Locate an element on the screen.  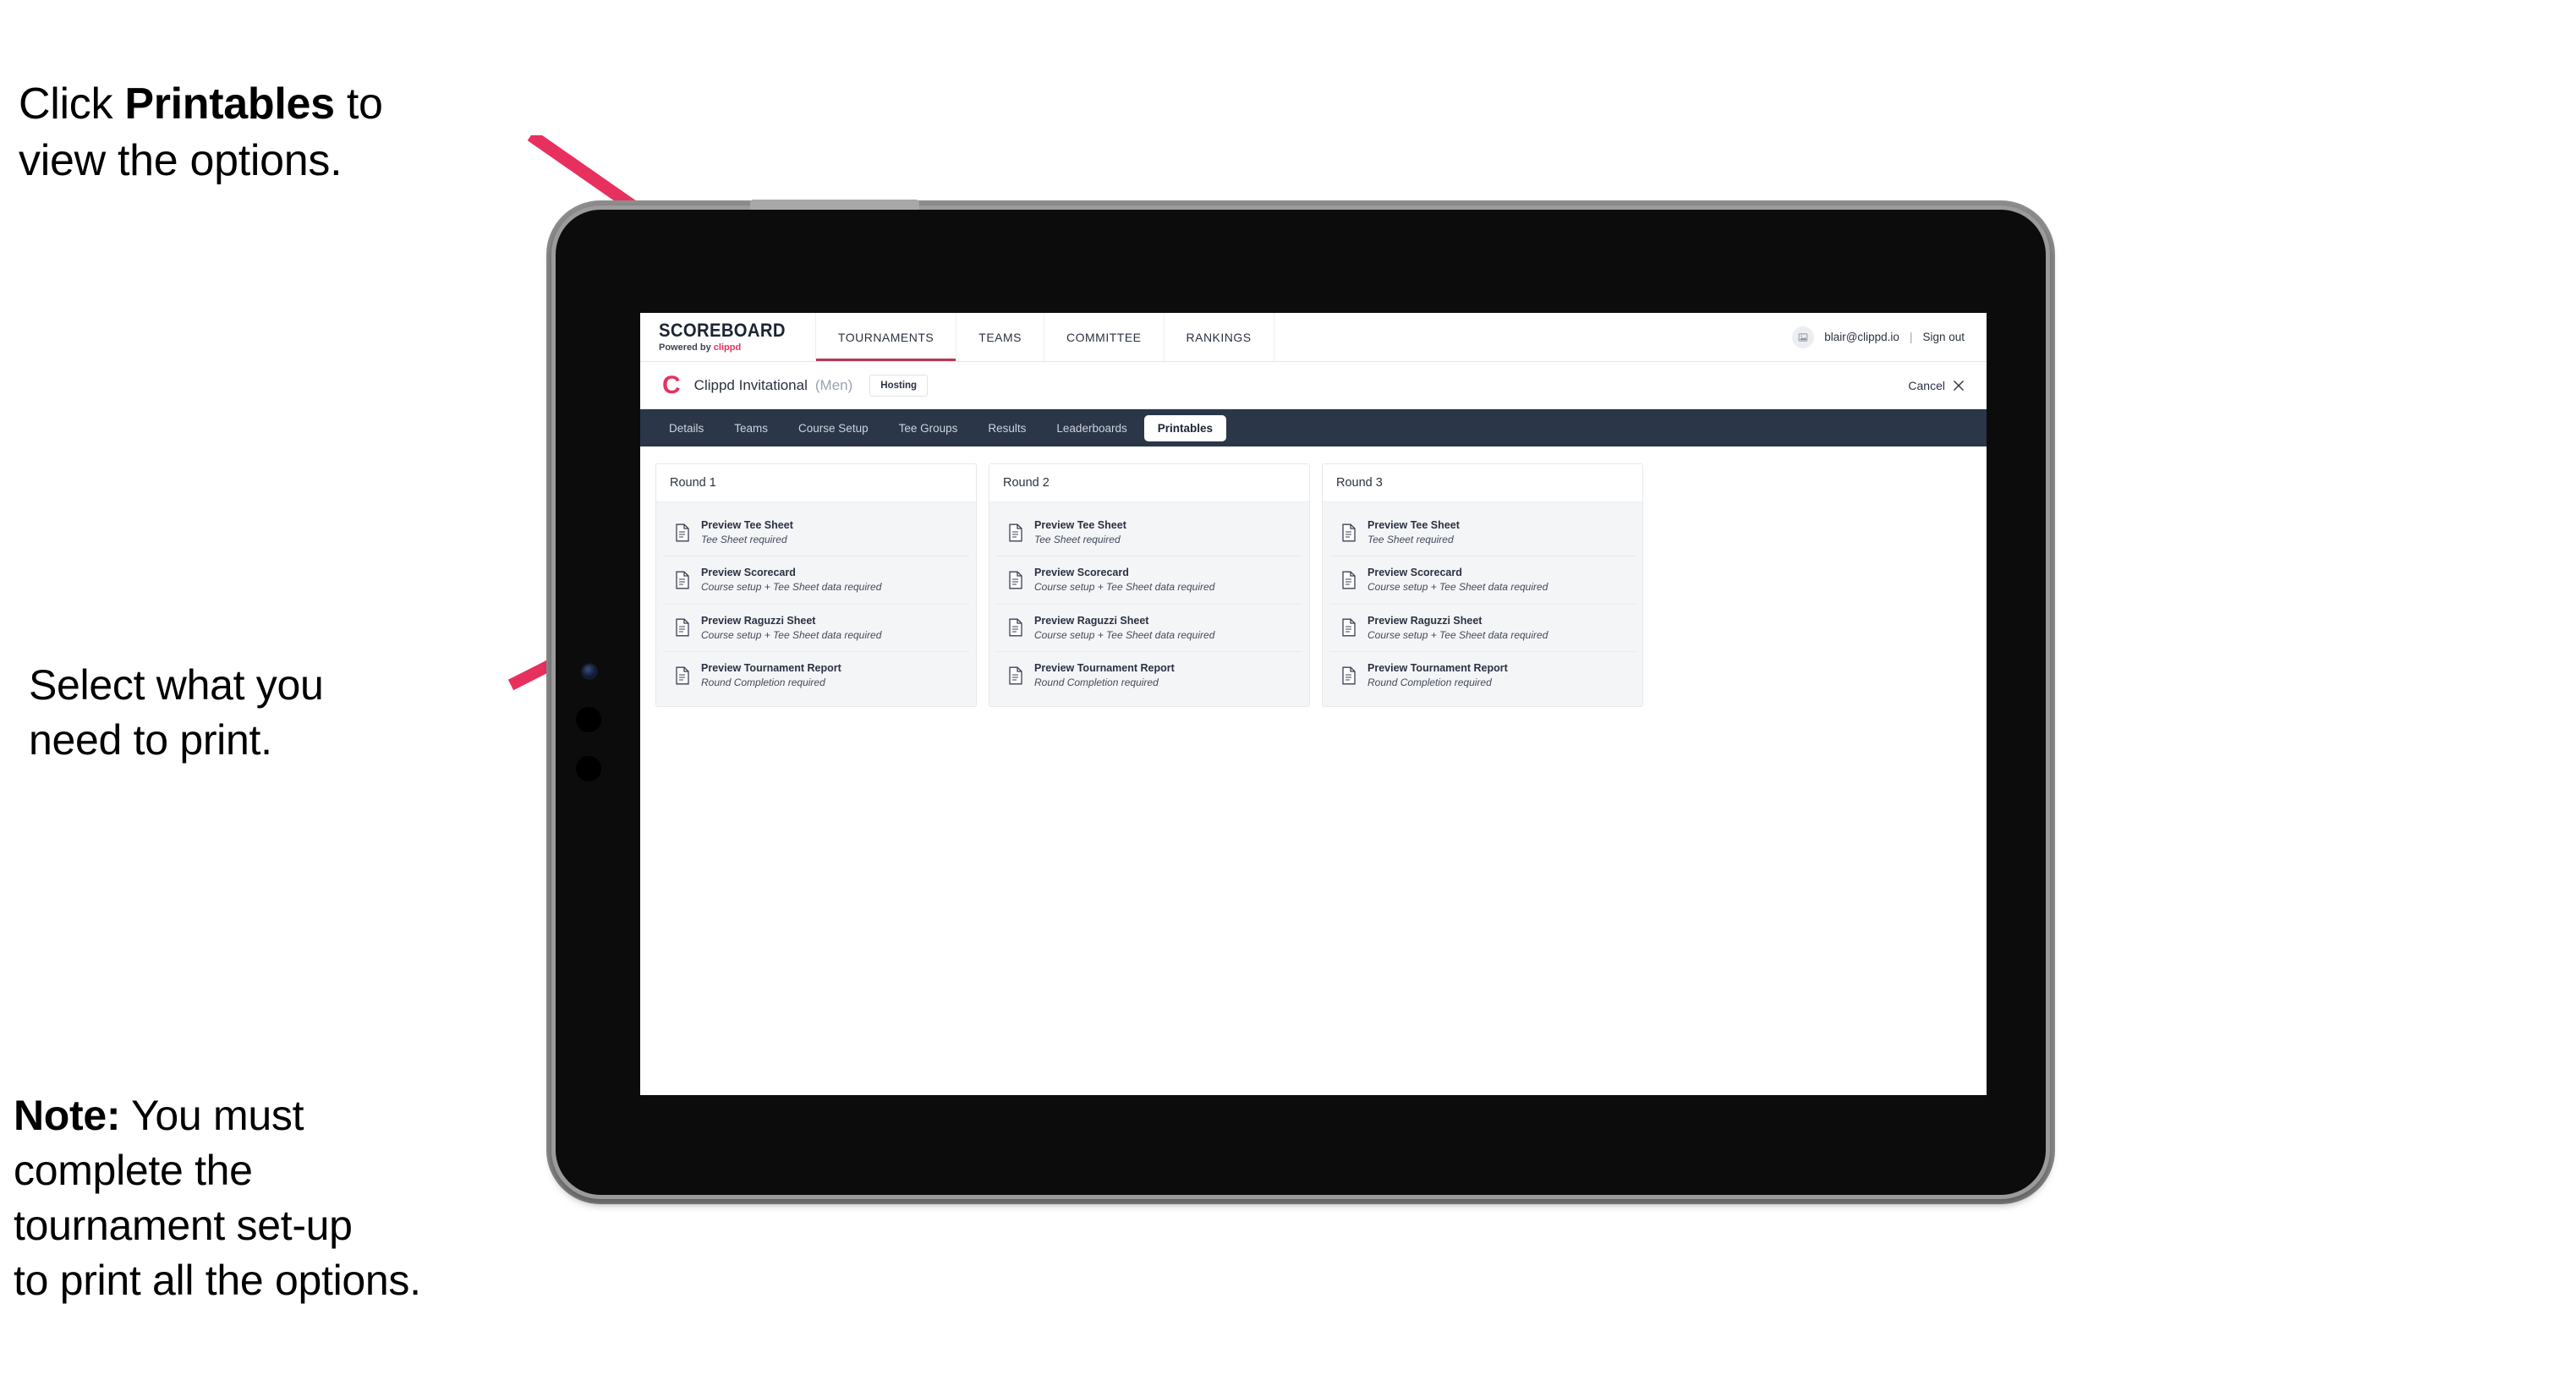
topnav-label: COMMITTEE is located at coordinates (1104, 337).